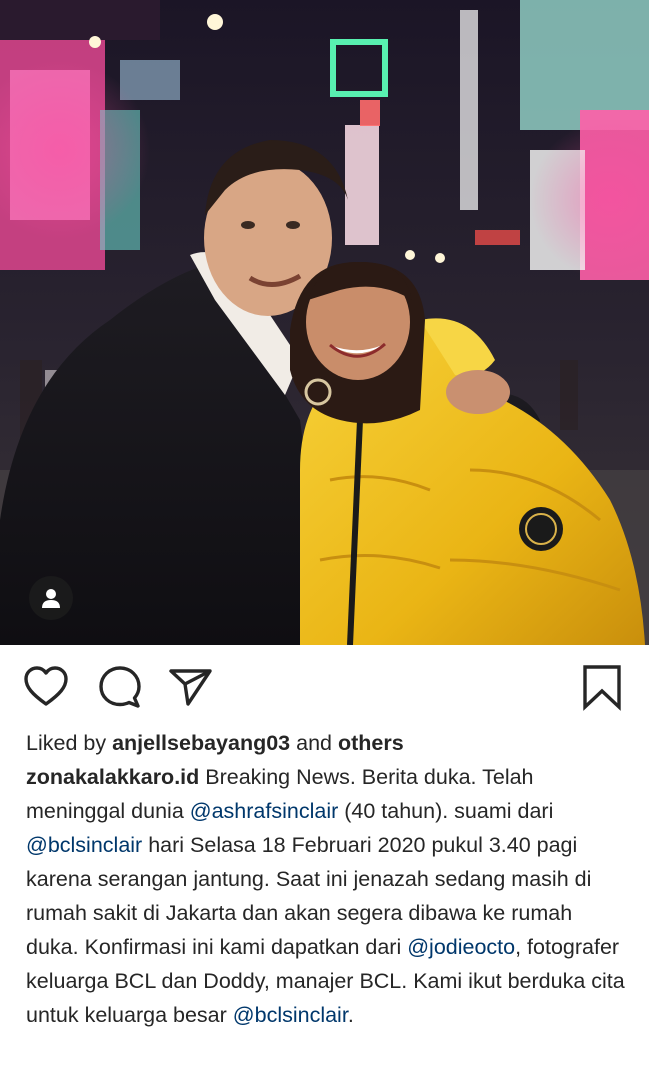  I want to click on tagged-people-button, so click(51, 598).